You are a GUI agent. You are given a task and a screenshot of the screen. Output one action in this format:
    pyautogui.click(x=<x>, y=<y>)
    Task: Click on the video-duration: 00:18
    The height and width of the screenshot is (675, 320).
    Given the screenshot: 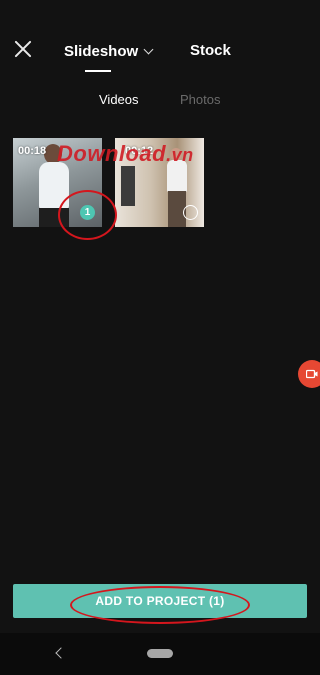 What is the action you would take?
    pyautogui.click(x=32, y=151)
    